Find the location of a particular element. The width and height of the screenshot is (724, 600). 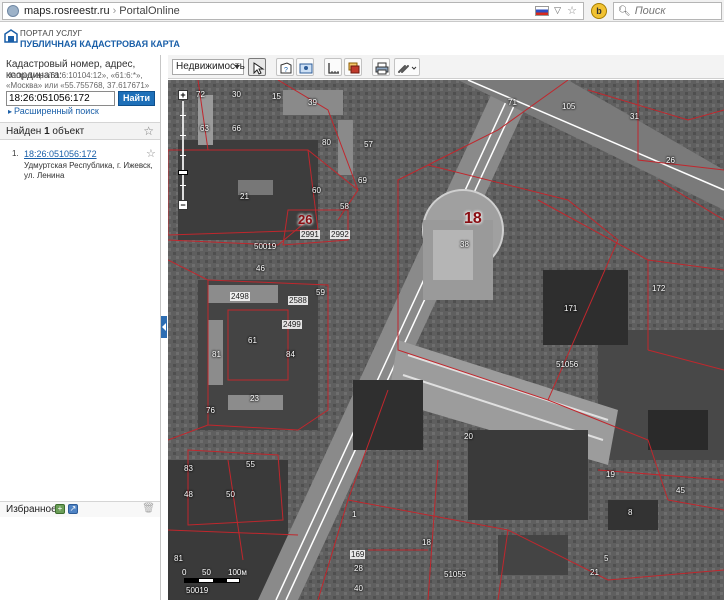

parcel-label: 45 is located at coordinates (680, 490).